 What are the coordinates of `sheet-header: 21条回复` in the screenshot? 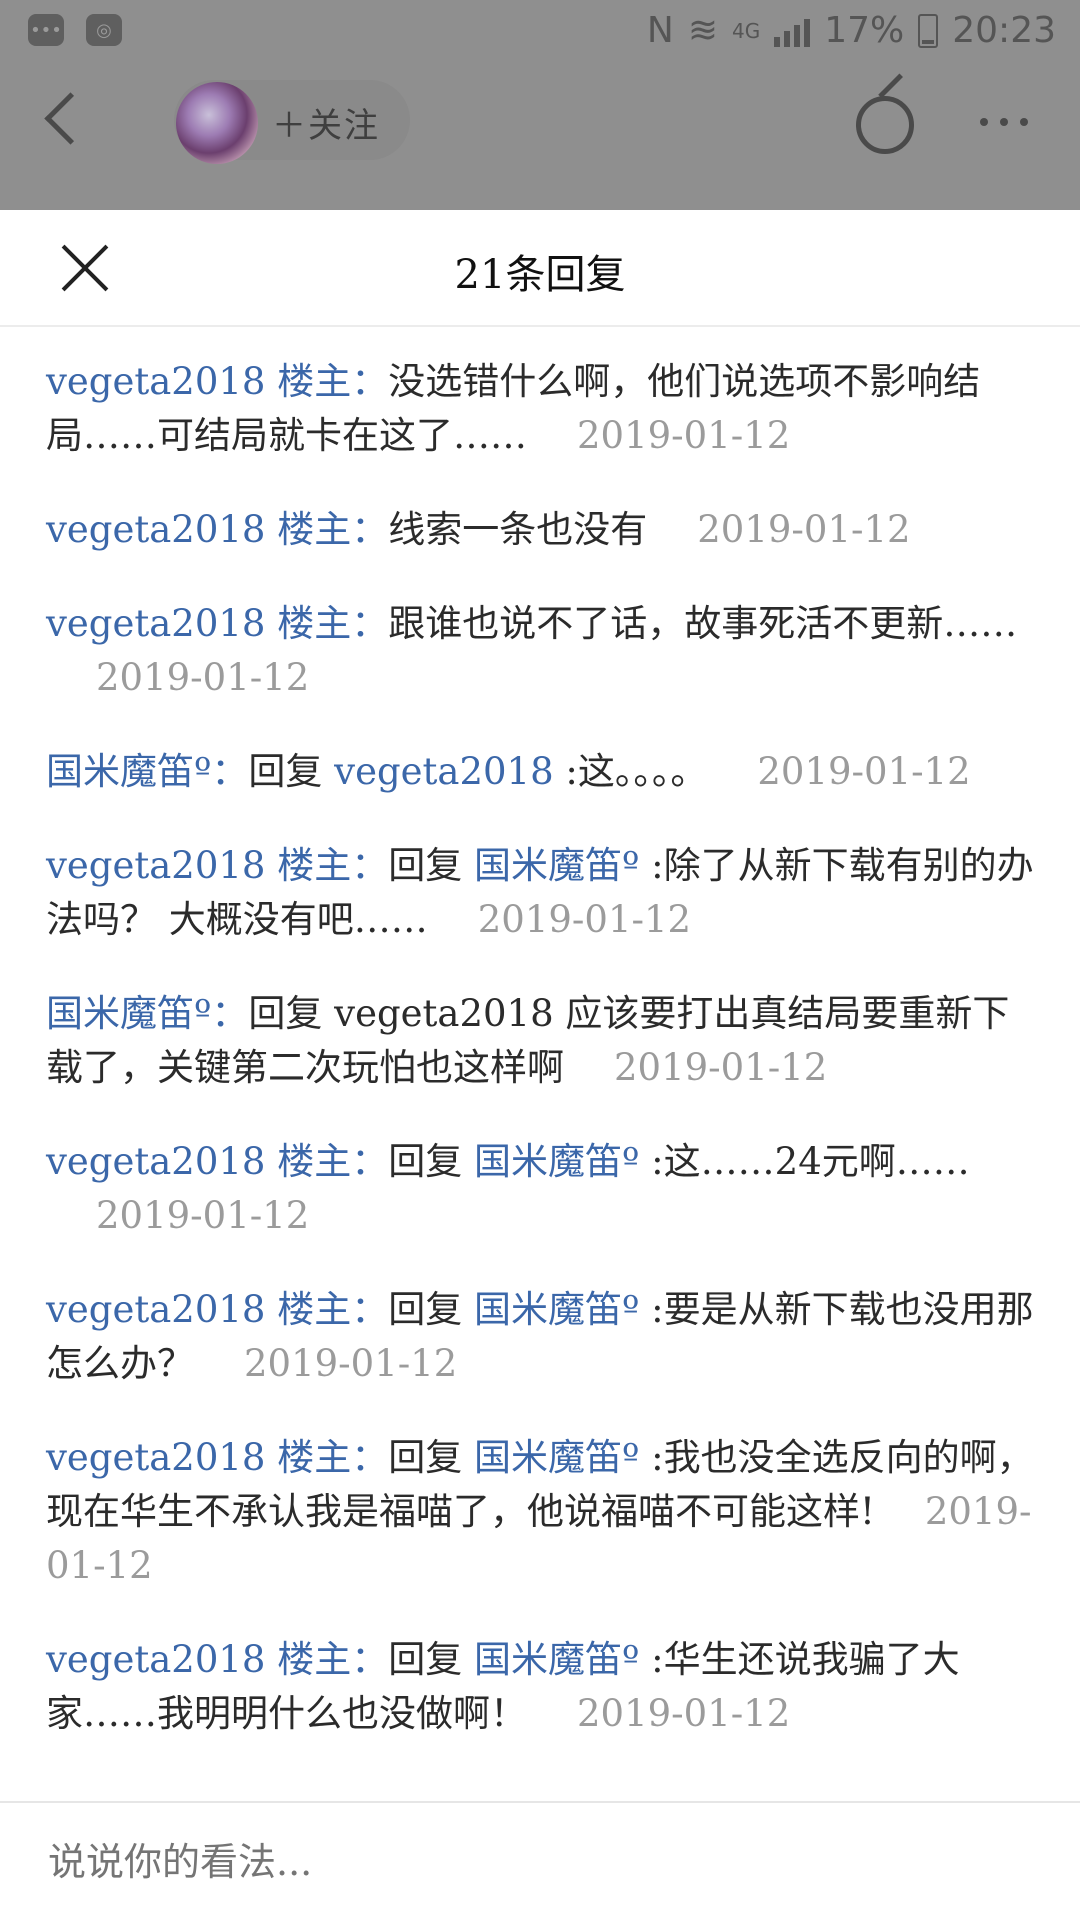 It's located at (540, 268).